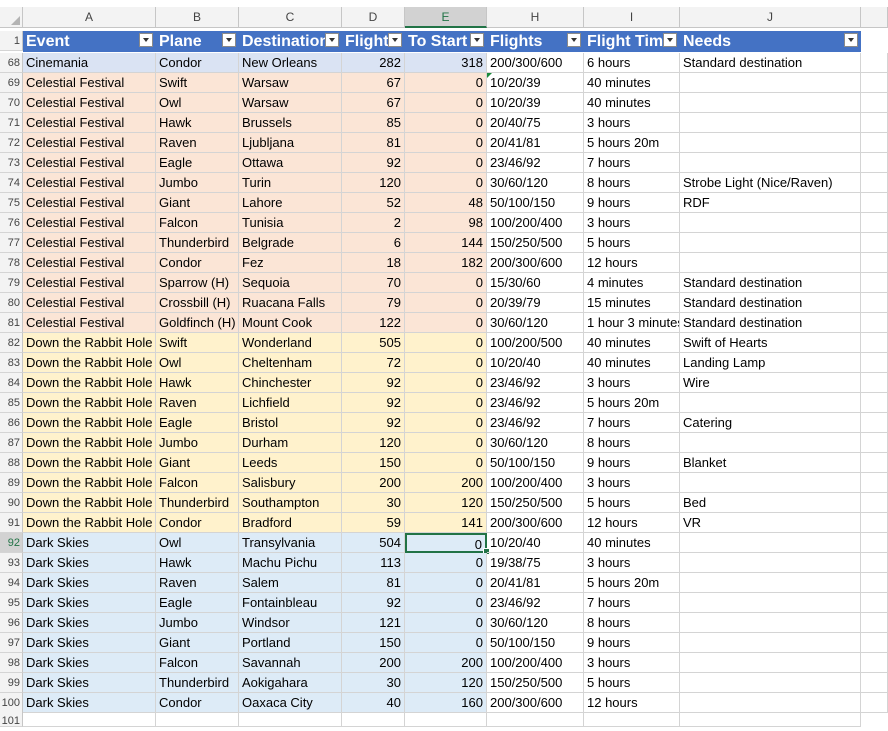 The height and width of the screenshot is (731, 888). What do you see at coordinates (197, 463) in the screenshot?
I see `cell-b88: Giant` at bounding box center [197, 463].